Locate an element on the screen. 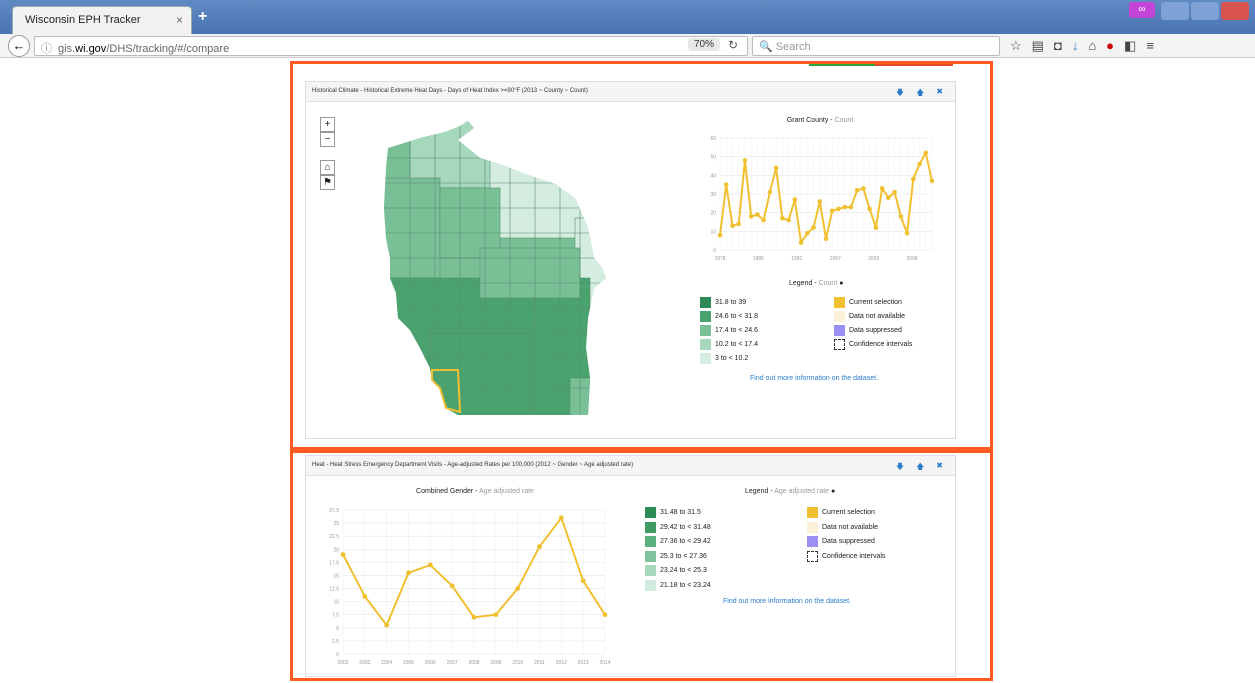 The image size is (1255, 683). reload-icon: ↻ is located at coordinates (733, 45).